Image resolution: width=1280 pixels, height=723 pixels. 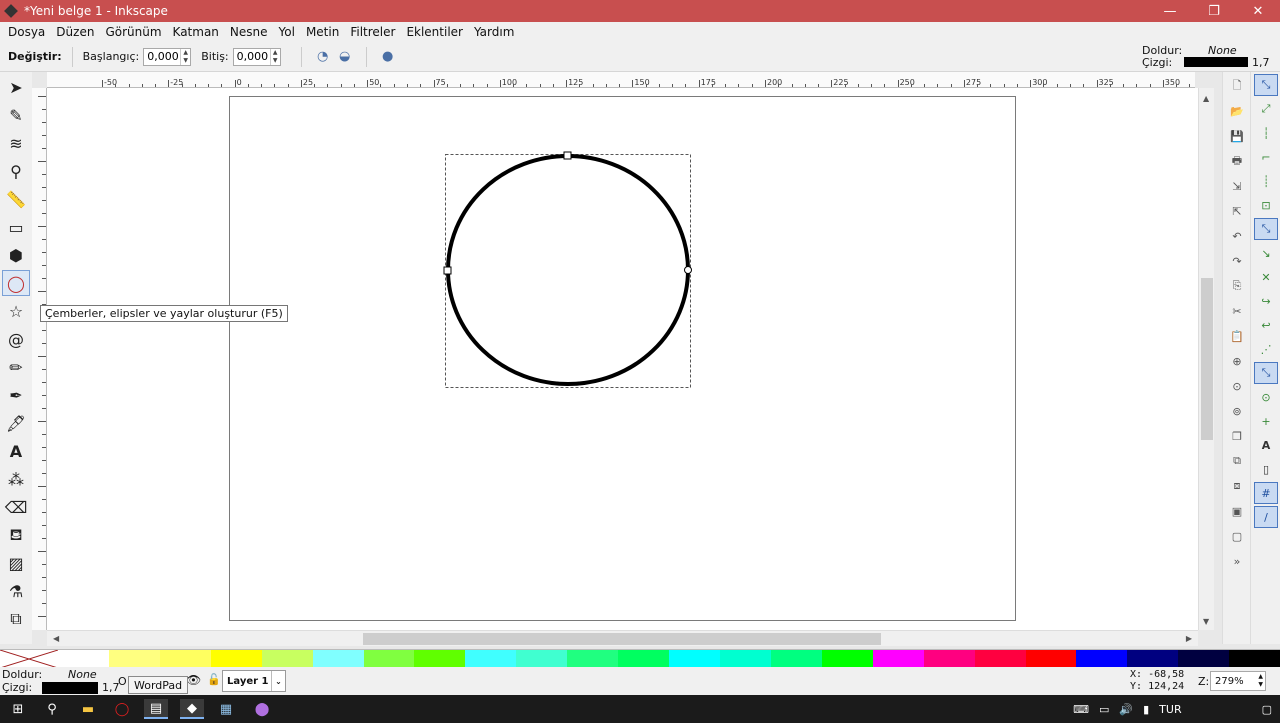 I want to click on snap-intersections-icon: ✕, so click(x=1266, y=277).